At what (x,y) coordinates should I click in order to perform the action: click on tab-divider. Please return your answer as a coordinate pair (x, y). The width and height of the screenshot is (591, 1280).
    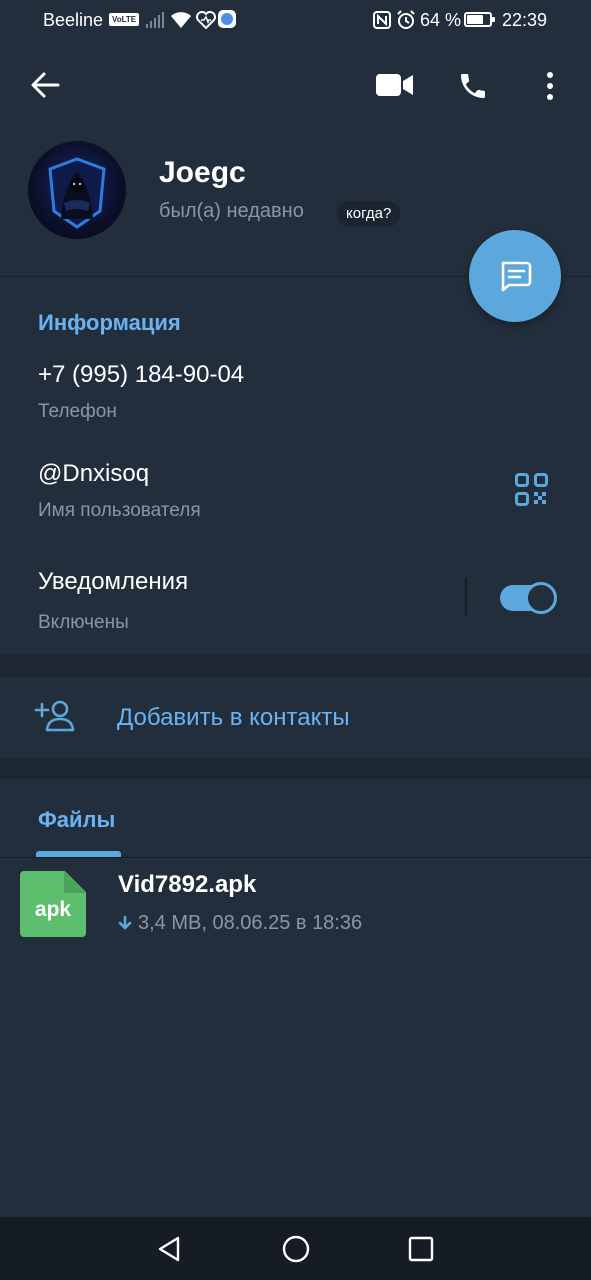
    Looking at the image, I should click on (295, 857).